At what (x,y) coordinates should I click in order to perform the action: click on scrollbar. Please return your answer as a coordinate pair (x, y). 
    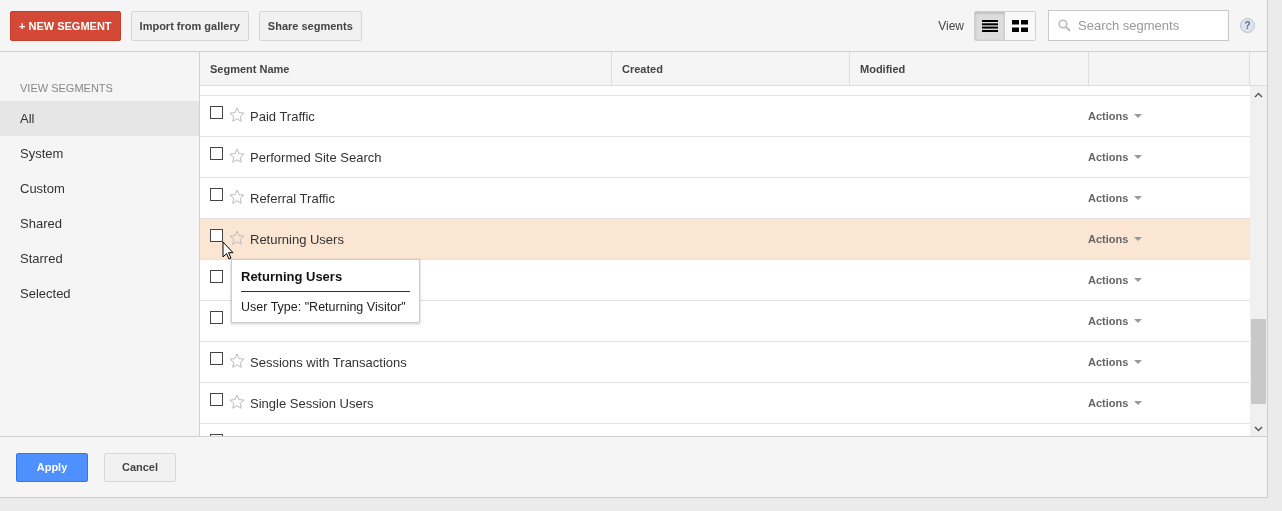
    Looking at the image, I should click on (1258, 261).